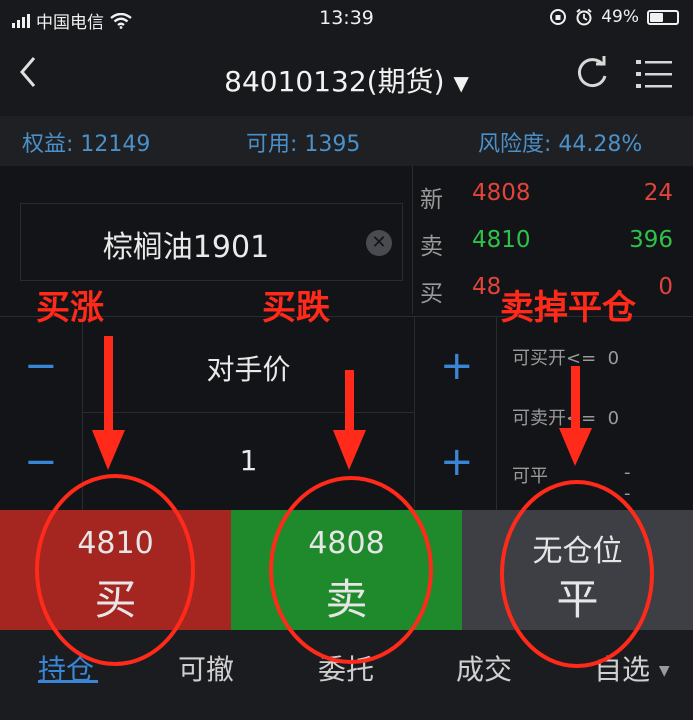 The image size is (693, 720). I want to click on tab-watchlist: 自选 ▼, so click(632, 668).